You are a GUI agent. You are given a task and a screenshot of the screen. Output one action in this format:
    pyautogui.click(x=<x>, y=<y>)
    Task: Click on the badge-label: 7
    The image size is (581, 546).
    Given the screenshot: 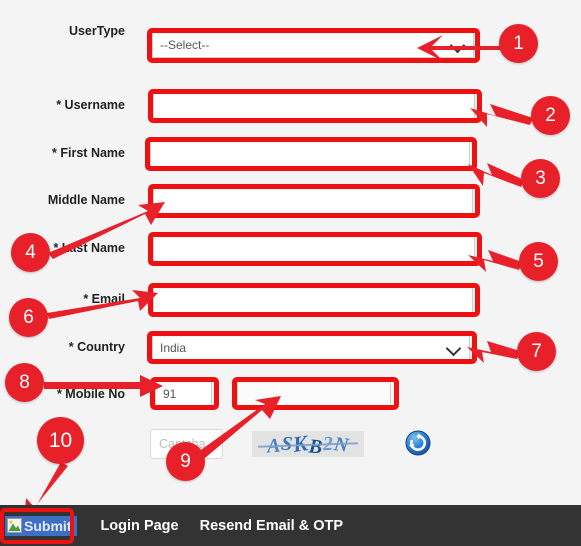 What is the action you would take?
    pyautogui.click(x=536, y=351)
    